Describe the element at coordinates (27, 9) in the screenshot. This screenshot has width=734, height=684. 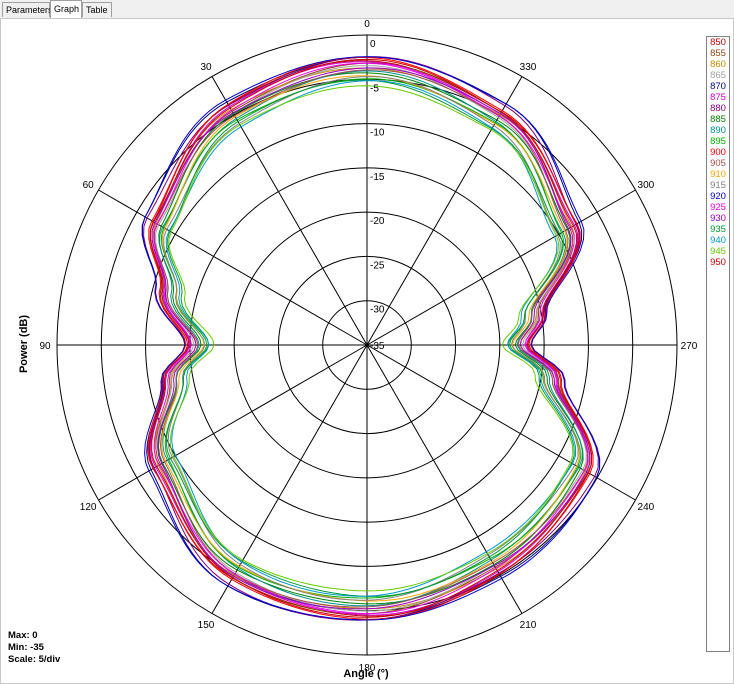
I see `tab-parameters: Parameters` at that location.